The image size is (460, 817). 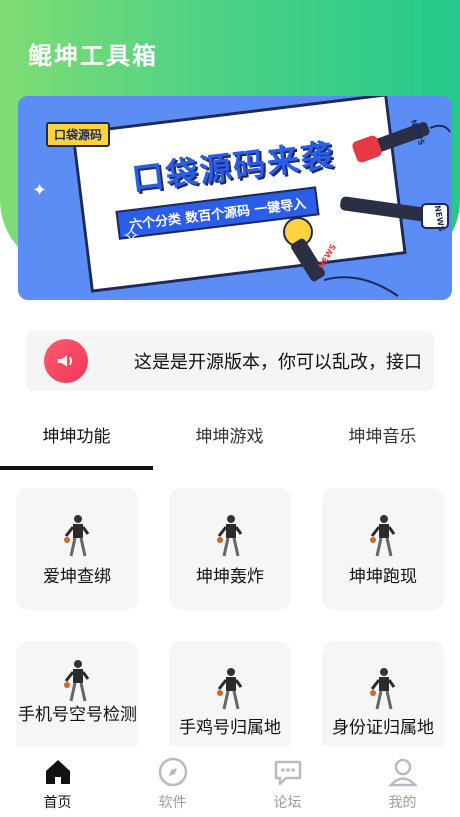 What do you see at coordinates (278, 362) in the screenshot?
I see `notice-text: 这是是开源版本，你可以乱改，接口` at bounding box center [278, 362].